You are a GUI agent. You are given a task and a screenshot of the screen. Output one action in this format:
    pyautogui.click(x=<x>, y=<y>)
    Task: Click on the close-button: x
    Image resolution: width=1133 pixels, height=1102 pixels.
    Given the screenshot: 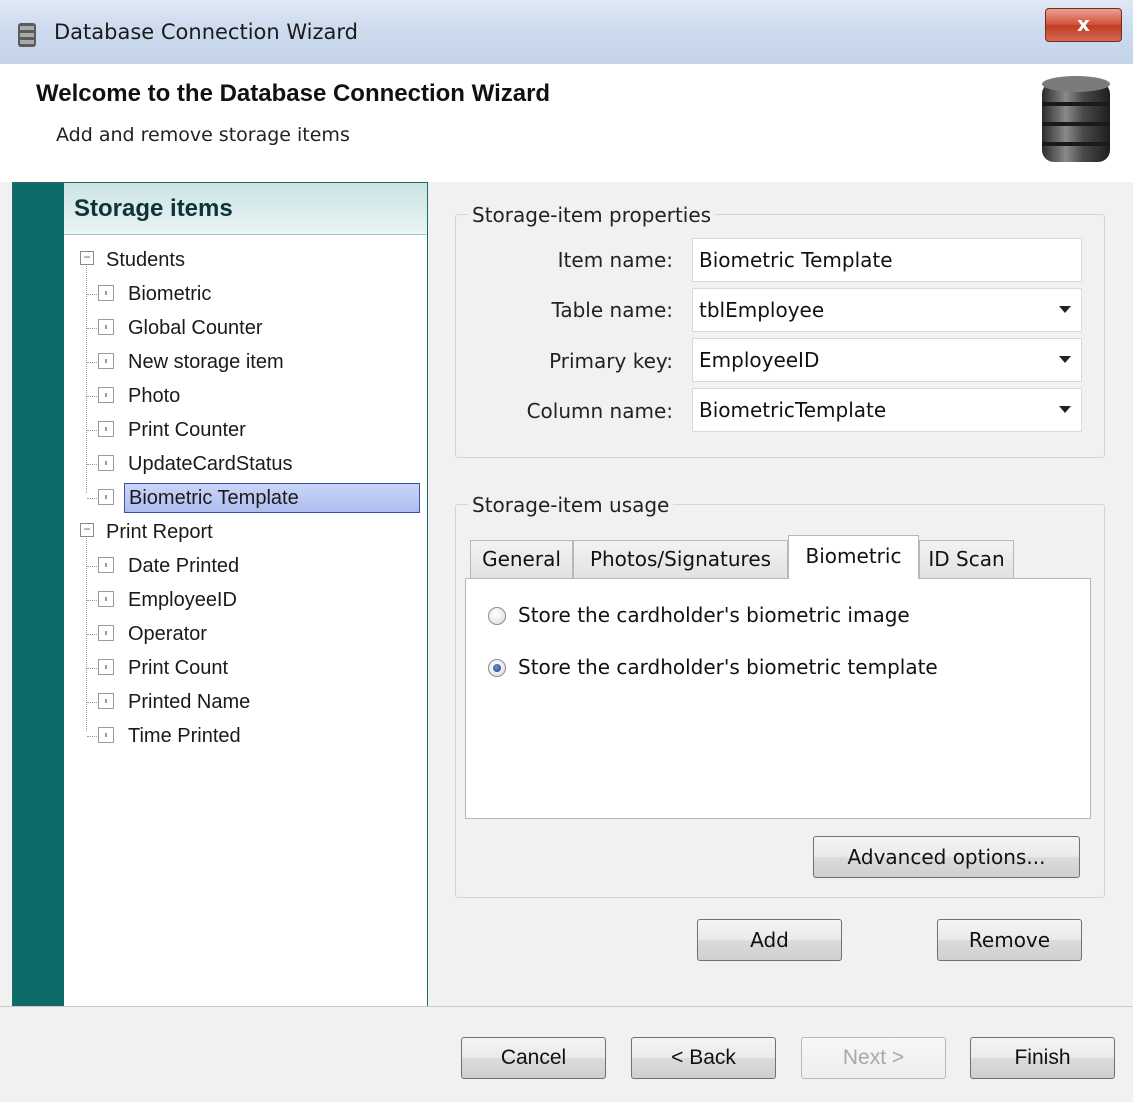 What is the action you would take?
    pyautogui.click(x=1083, y=25)
    